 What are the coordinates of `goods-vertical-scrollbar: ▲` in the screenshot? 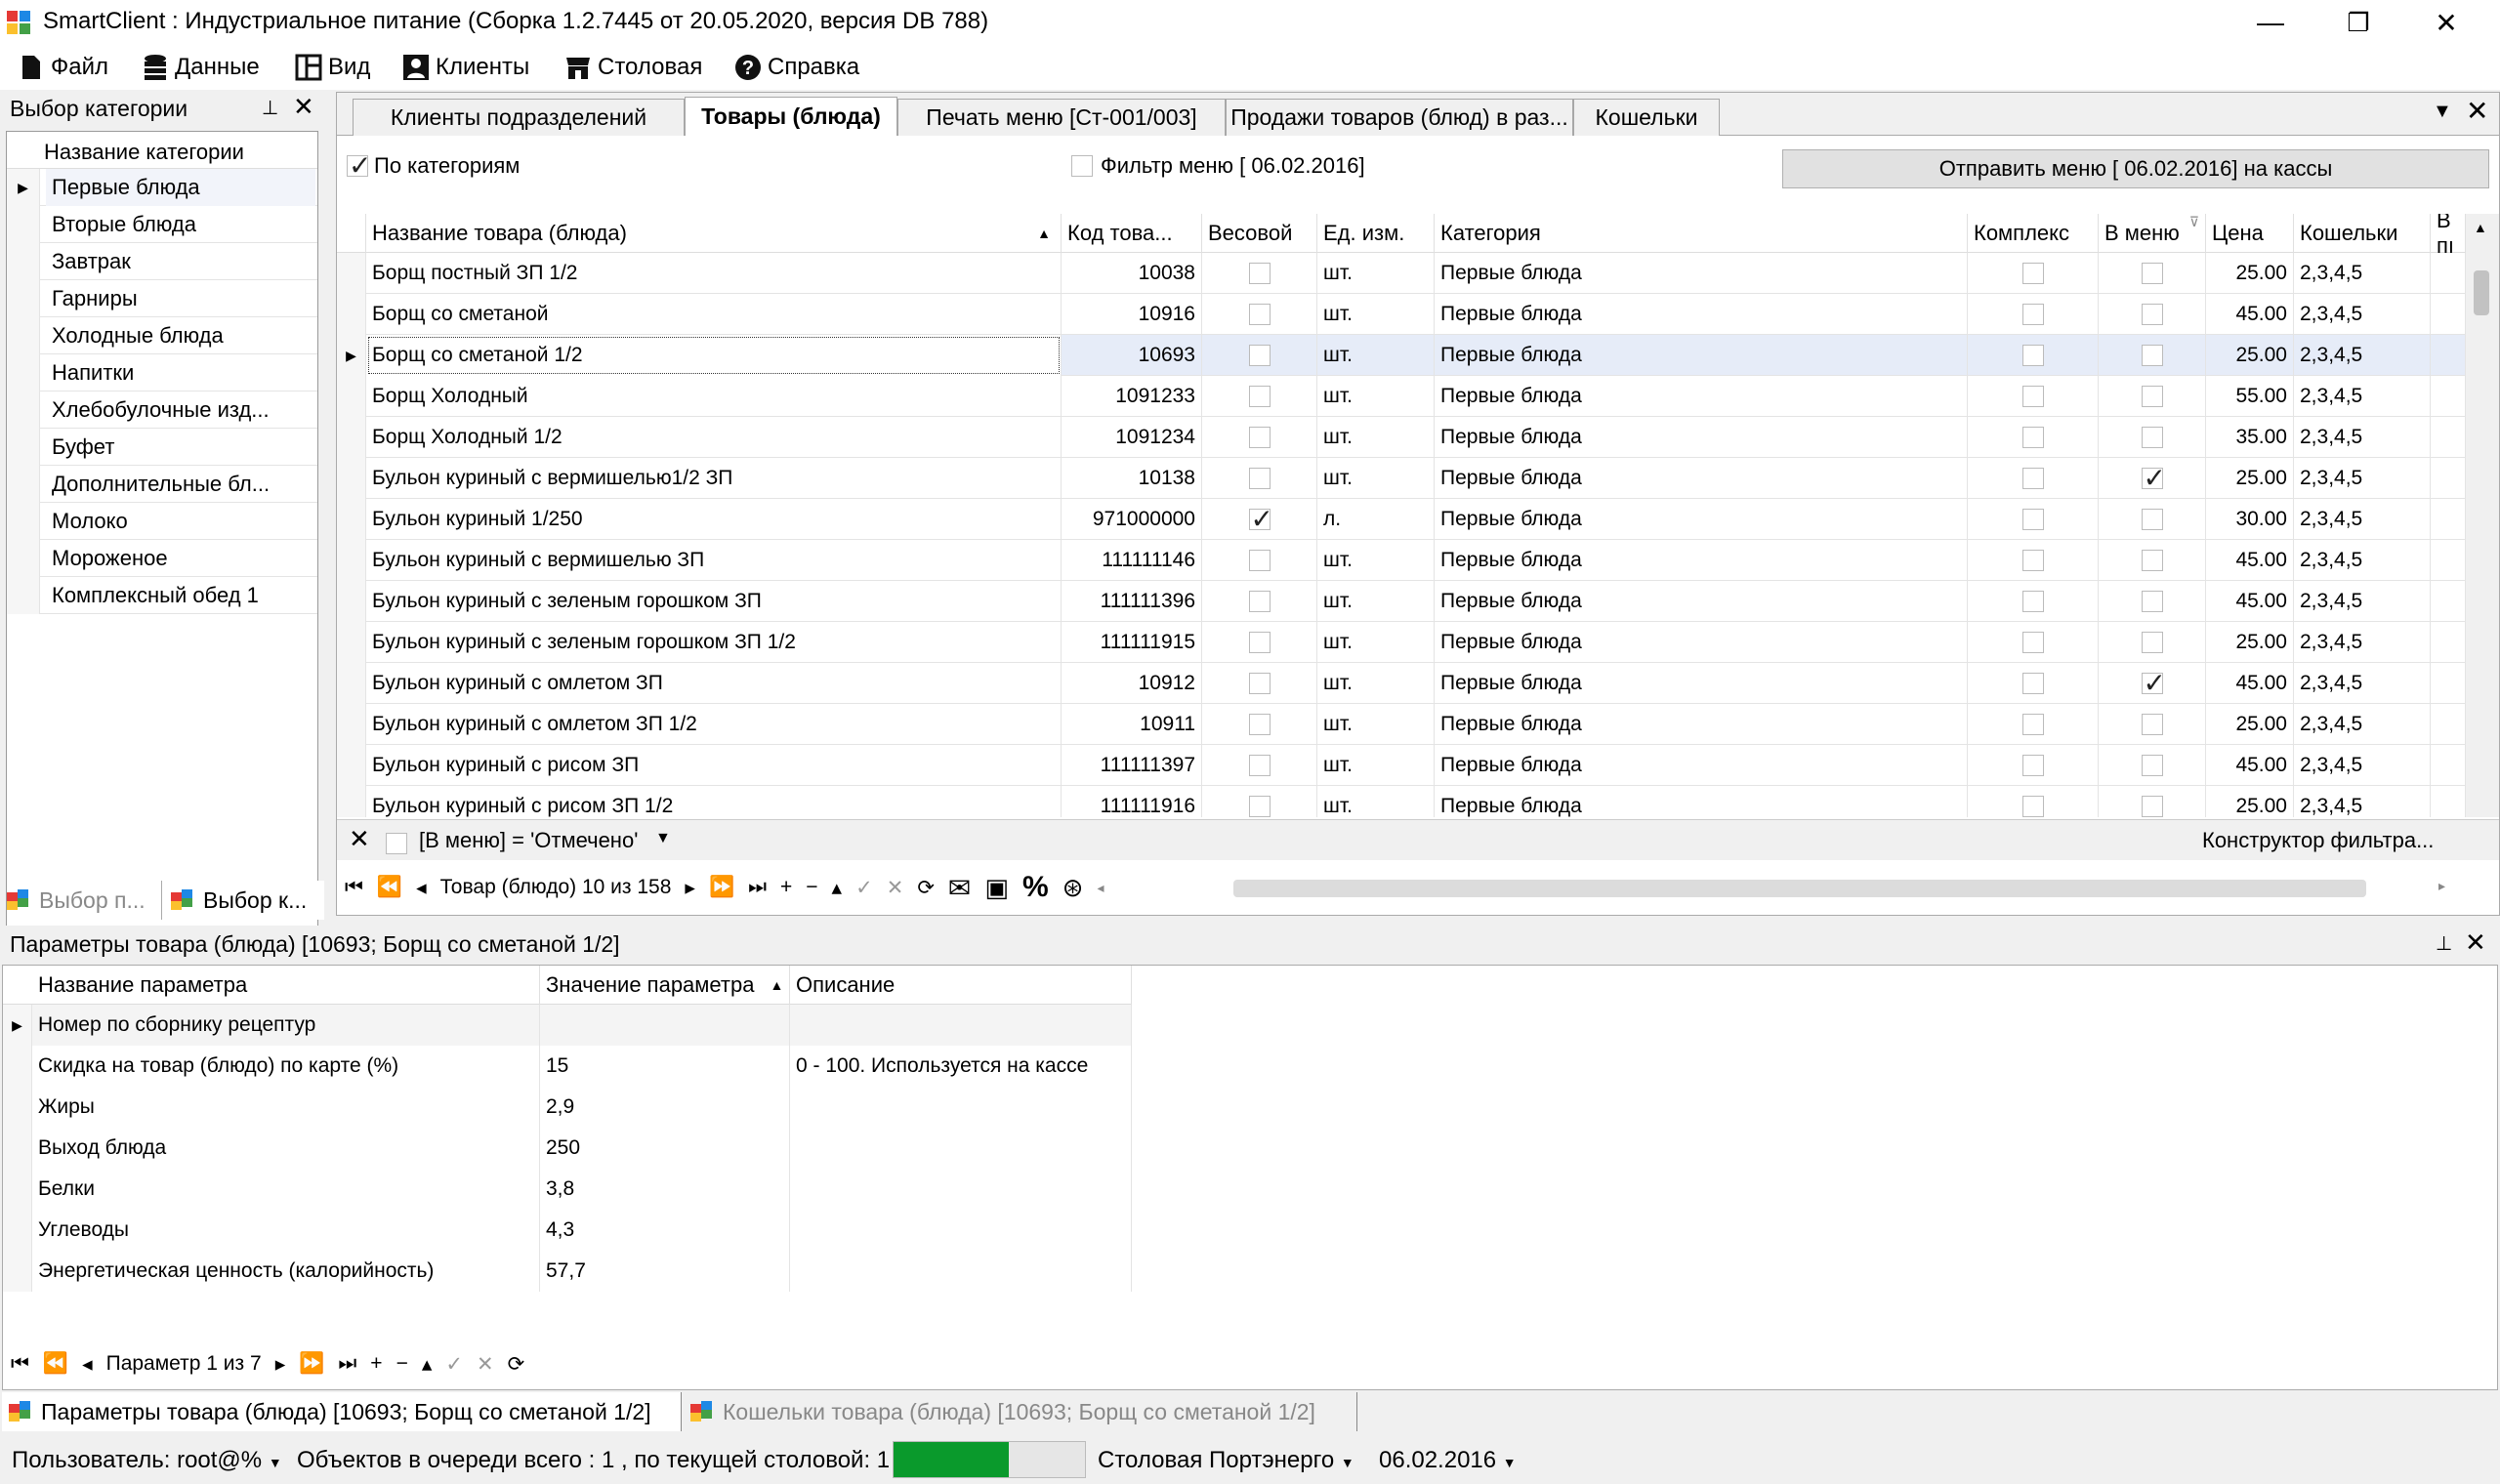 It's located at (2482, 515).